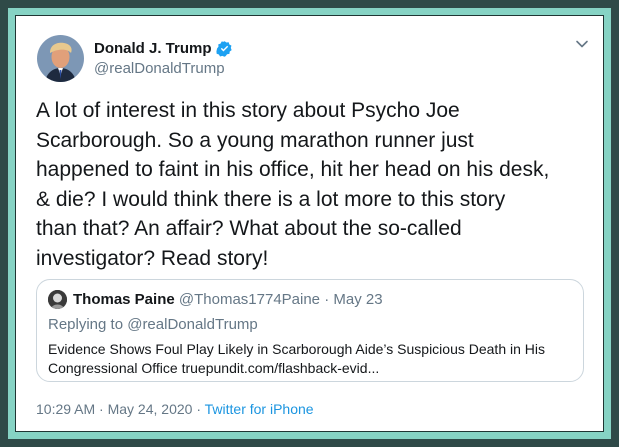  I want to click on quote-avatar-image, so click(57, 299).